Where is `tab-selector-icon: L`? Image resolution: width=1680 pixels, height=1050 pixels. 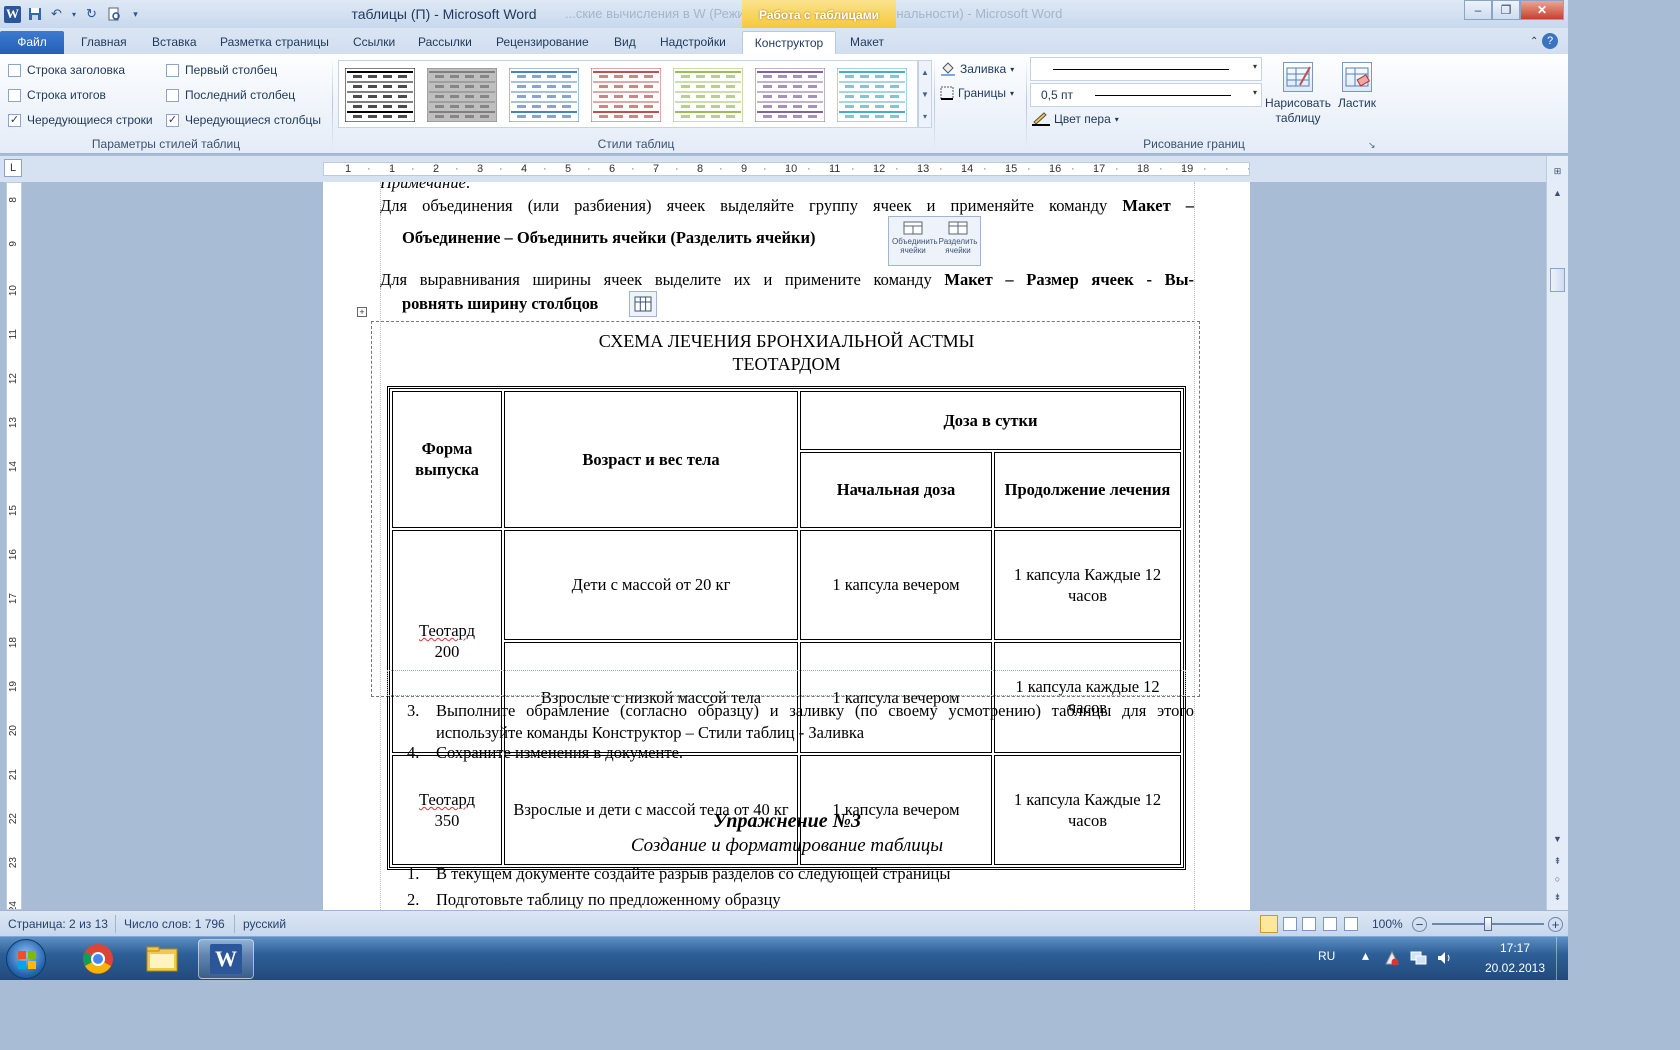
tab-selector-icon: L is located at coordinates (13, 168).